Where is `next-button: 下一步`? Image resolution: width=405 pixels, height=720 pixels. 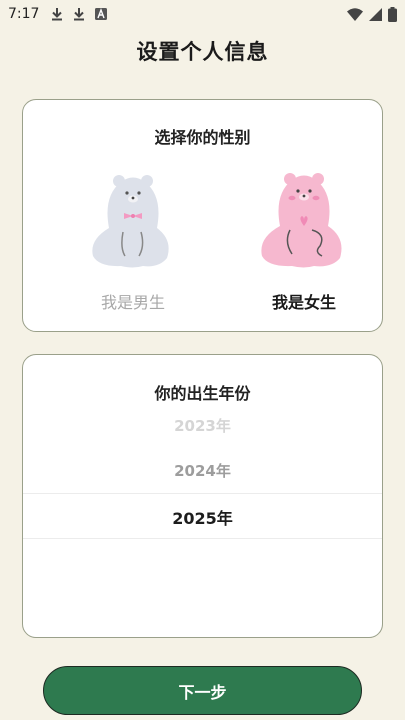
next-button: 下一步 is located at coordinates (202, 690).